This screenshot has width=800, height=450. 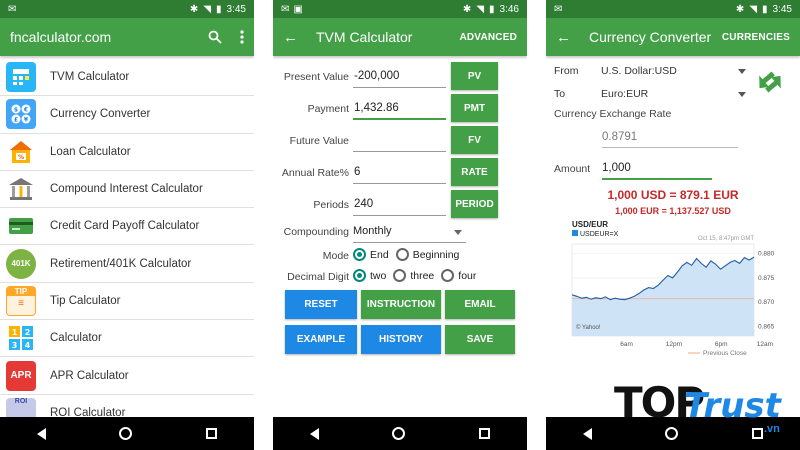 I want to click on list-item-retirement: 401K Retirement/401K Calculator, so click(x=127, y=264).